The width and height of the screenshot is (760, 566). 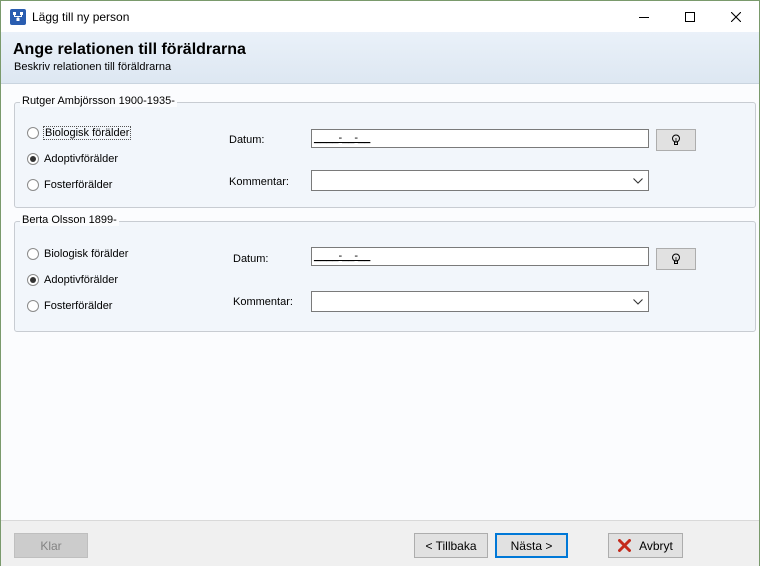 I want to click on close-icon, so click(x=736, y=16).